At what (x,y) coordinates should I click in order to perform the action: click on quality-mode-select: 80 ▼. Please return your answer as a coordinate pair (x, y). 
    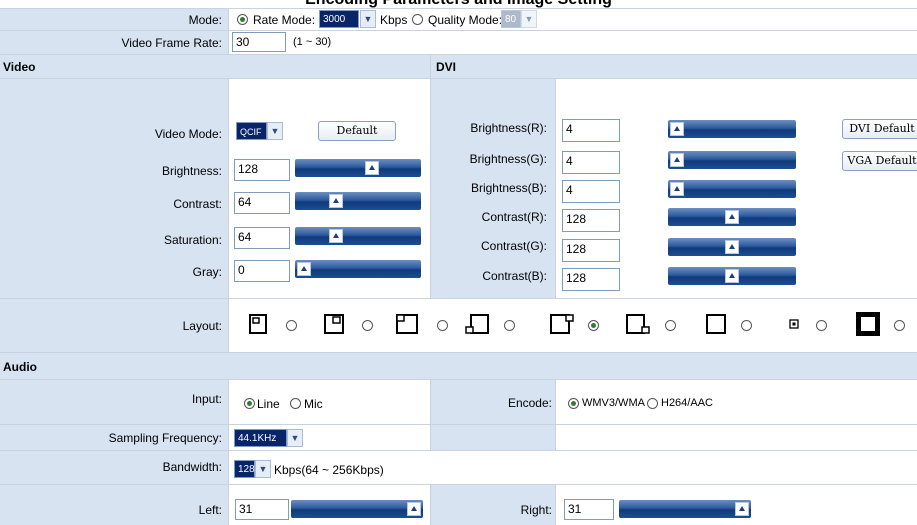
    Looking at the image, I should click on (519, 19).